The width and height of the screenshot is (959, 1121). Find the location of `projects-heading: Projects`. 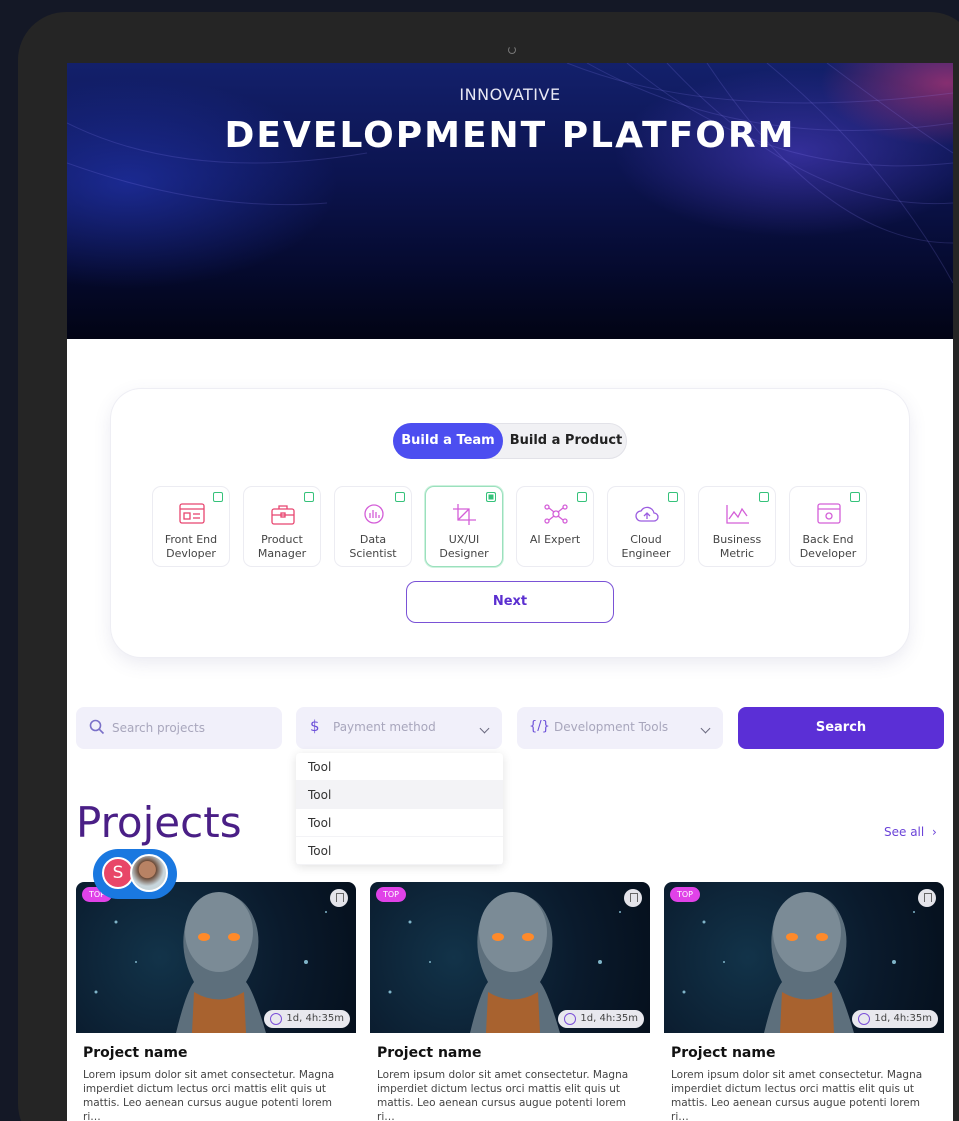

projects-heading: Projects is located at coordinates (159, 822).